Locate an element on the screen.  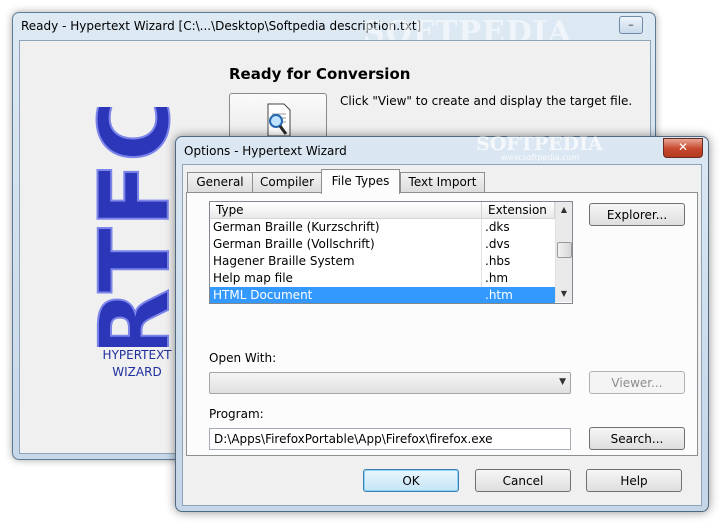
list-item-selected: HTML Document .htm is located at coordinates (382, 295).